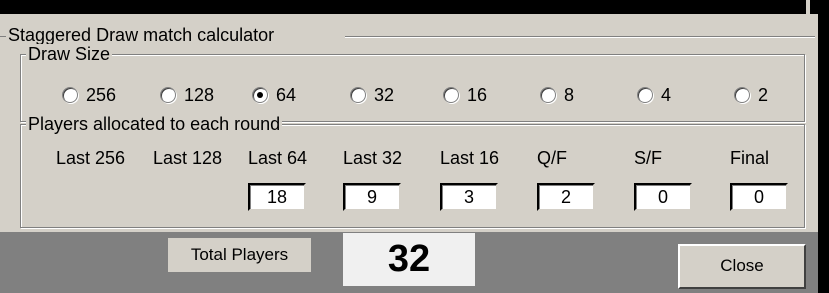 The image size is (829, 293). I want to click on radio-checked-icon, so click(260, 95).